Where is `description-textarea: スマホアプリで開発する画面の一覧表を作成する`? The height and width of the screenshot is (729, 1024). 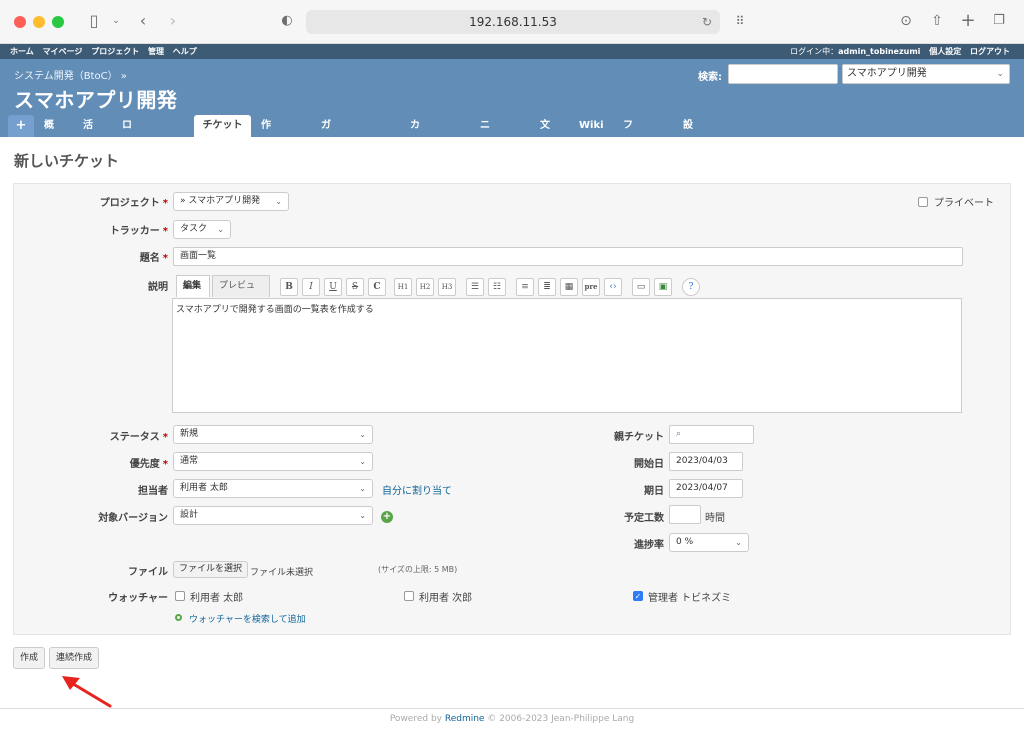 description-textarea: スマホアプリで開発する画面の一覧表を作成する is located at coordinates (567, 355).